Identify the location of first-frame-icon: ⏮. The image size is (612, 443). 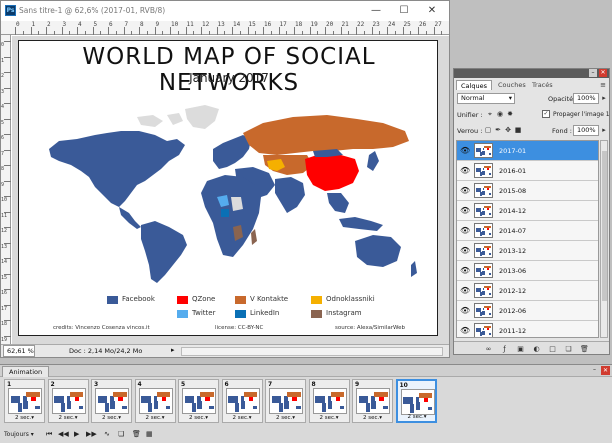
(49, 434).